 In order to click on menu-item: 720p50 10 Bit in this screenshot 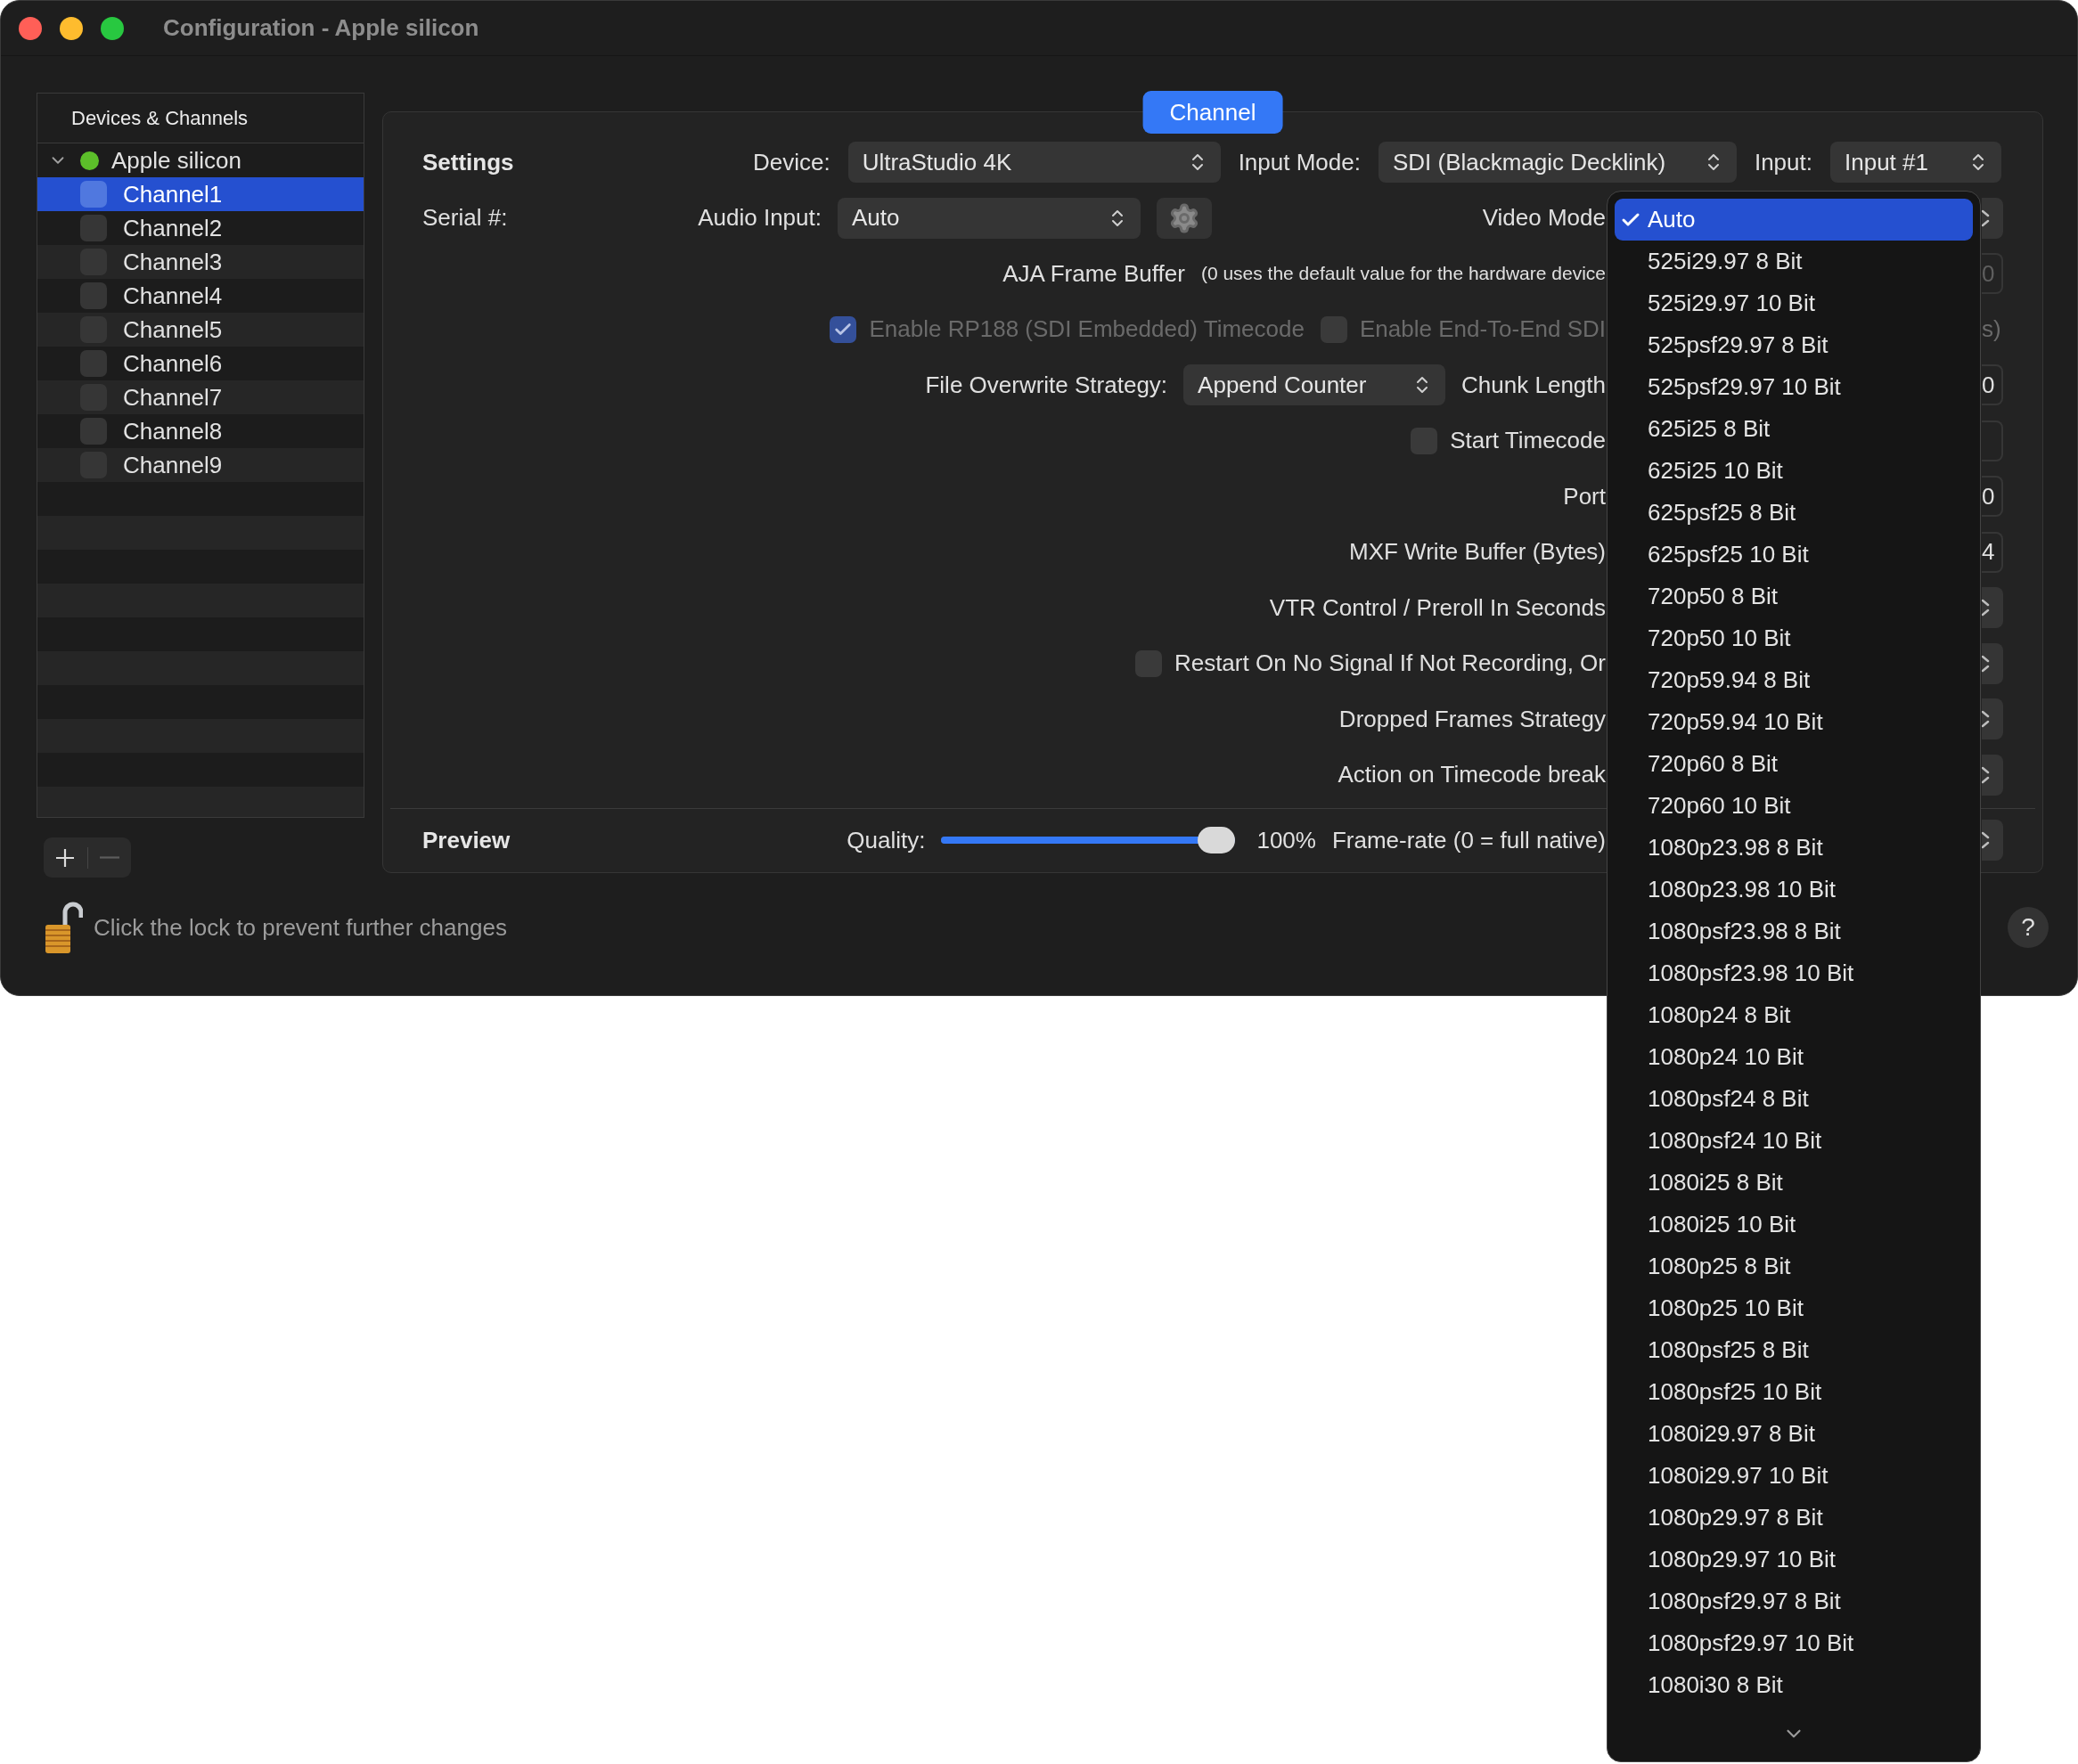, I will do `click(1794, 638)`.